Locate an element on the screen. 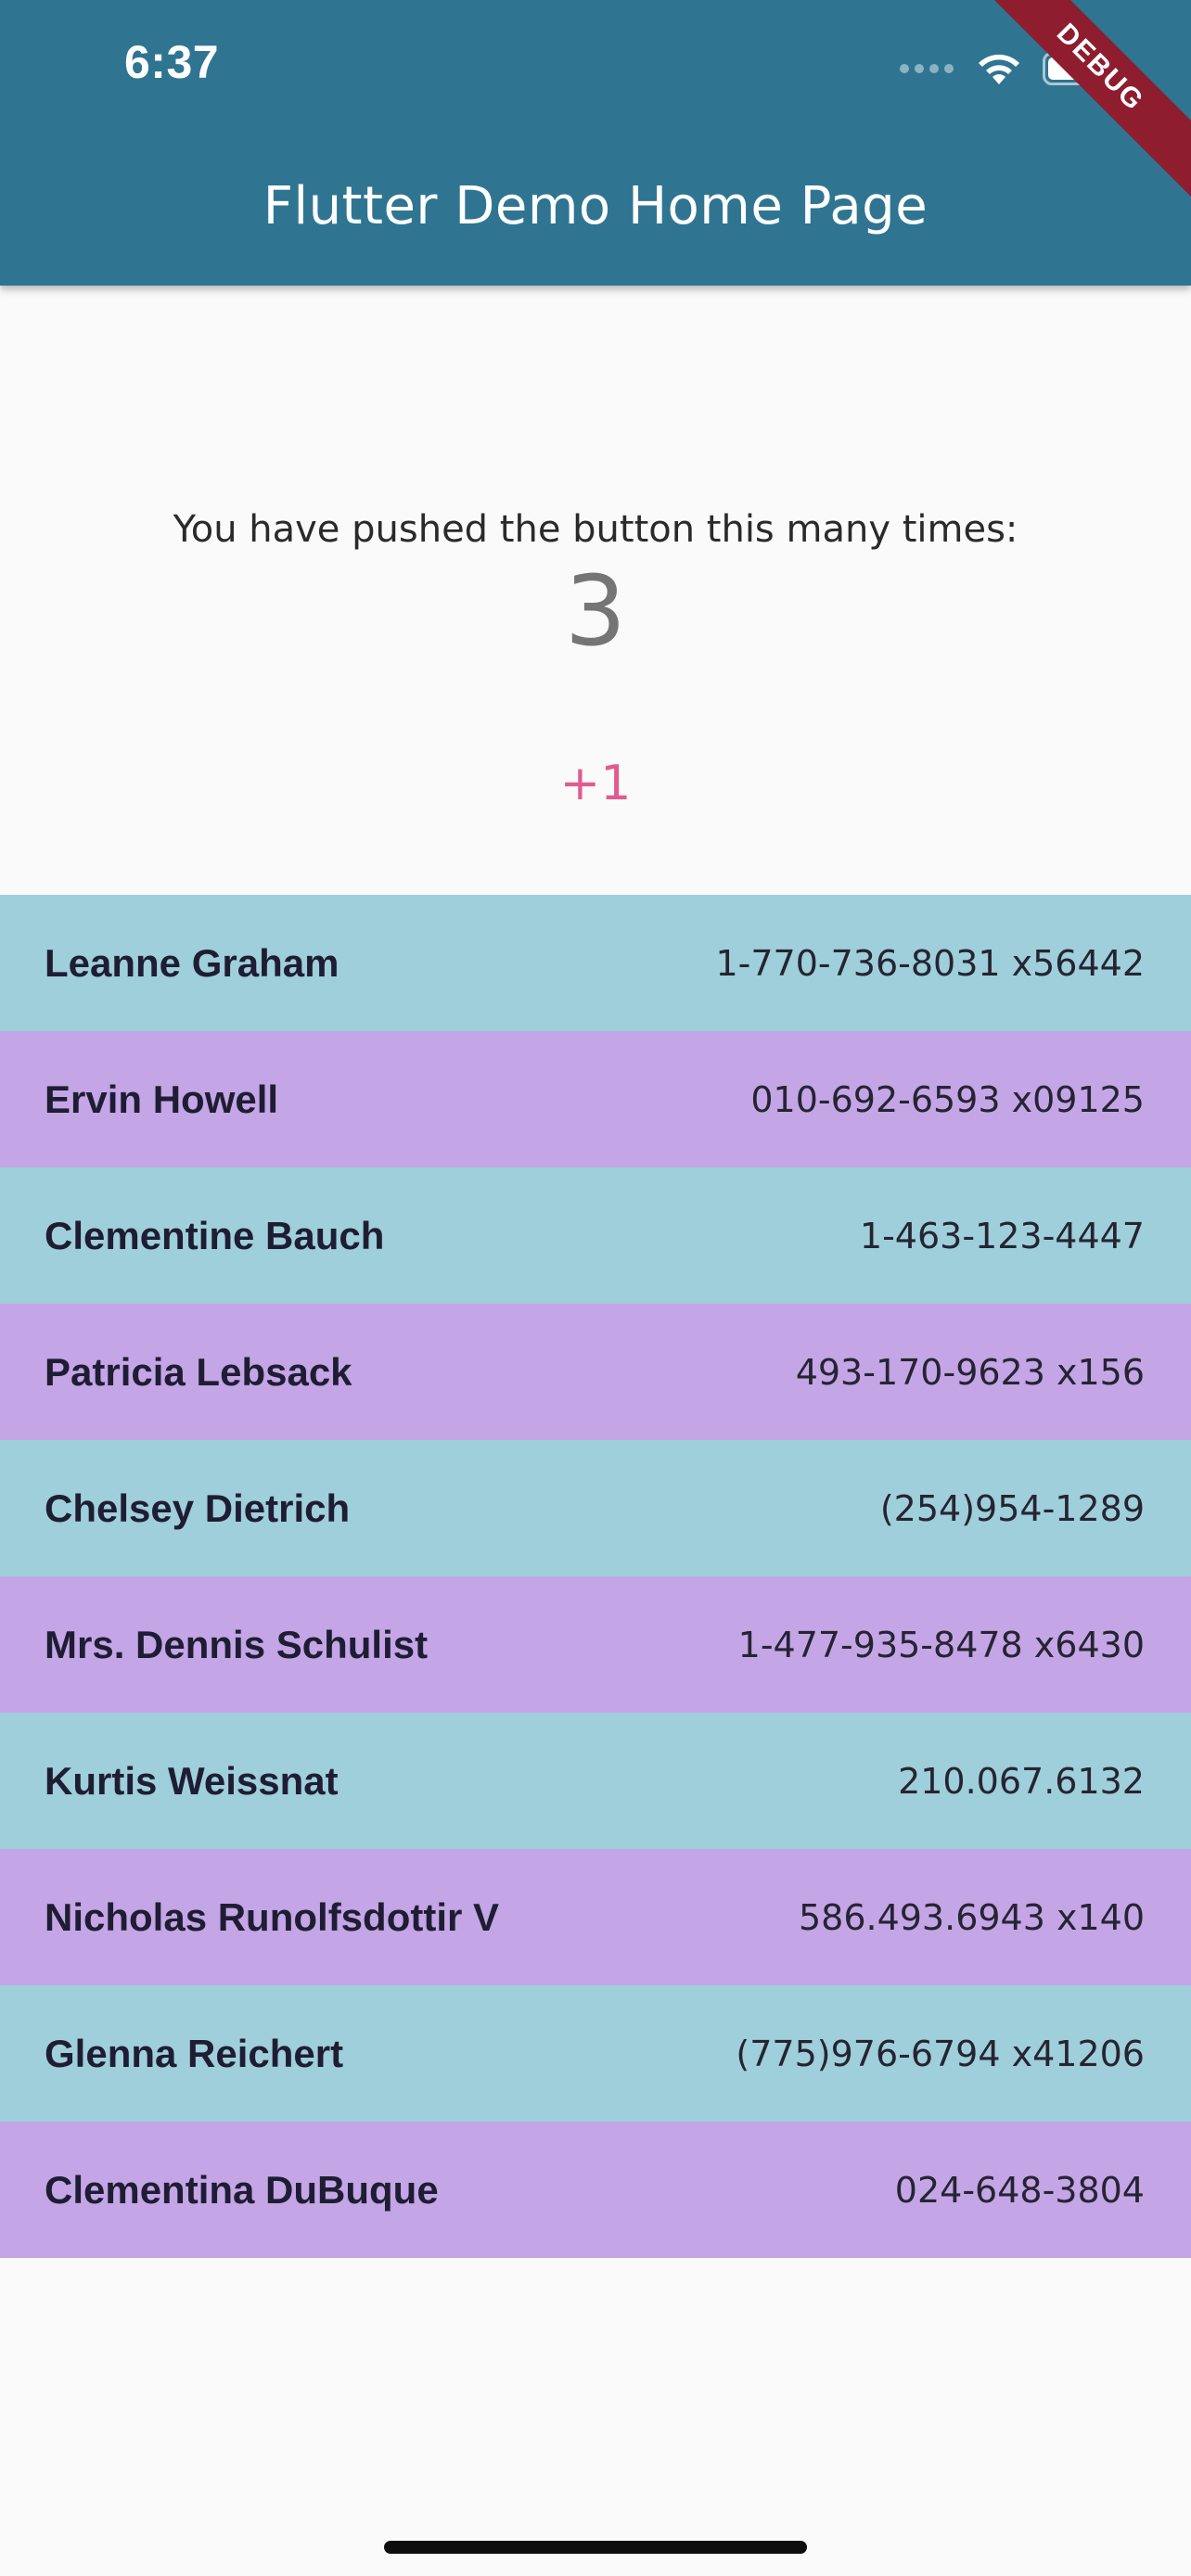 The height and width of the screenshot is (2576, 1191). contact-name: Kurtis Weissnat is located at coordinates (192, 1780).